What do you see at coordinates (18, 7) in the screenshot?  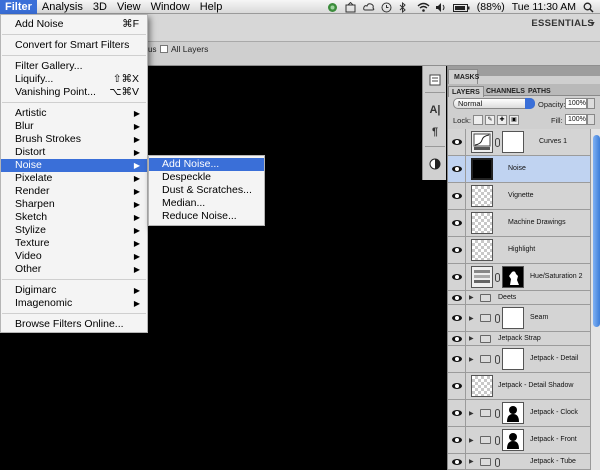 I see `menu-filter: Filter` at bounding box center [18, 7].